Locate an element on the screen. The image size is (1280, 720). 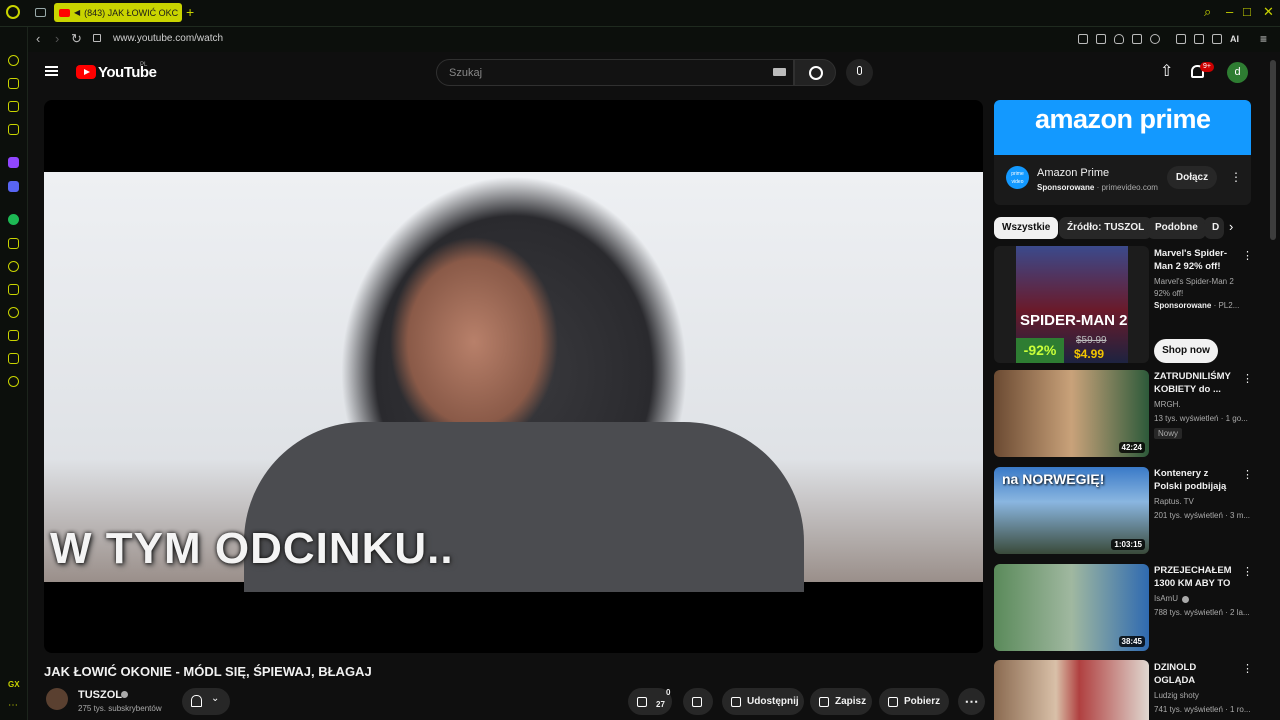
pin-icon is located at coordinates (1083, 39).